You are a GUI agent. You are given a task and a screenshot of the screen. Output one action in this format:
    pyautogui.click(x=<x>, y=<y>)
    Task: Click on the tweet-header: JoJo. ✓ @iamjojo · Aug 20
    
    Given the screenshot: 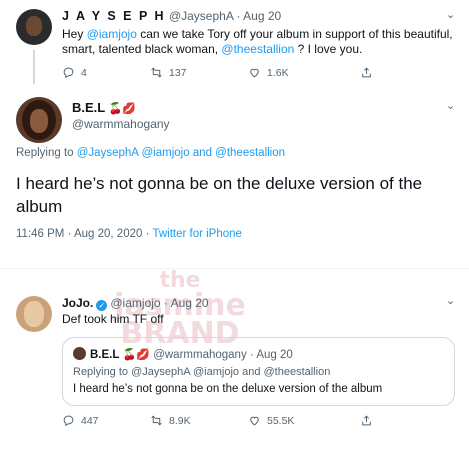 What is the action you would take?
    pyautogui.click(x=135, y=303)
    